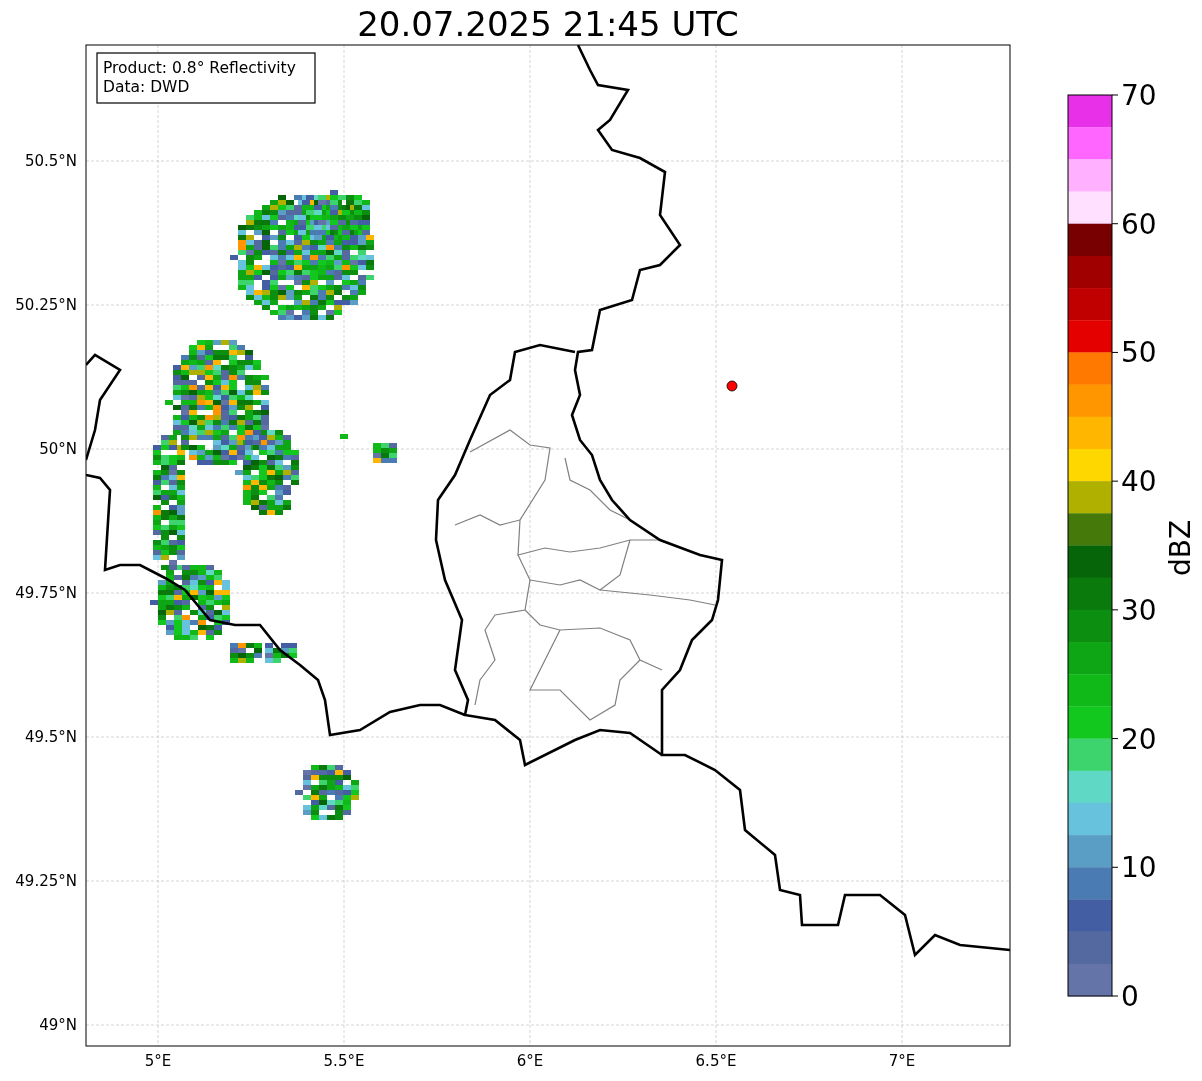  I want to click on colorbar-tick-label: 30, so click(1139, 610).